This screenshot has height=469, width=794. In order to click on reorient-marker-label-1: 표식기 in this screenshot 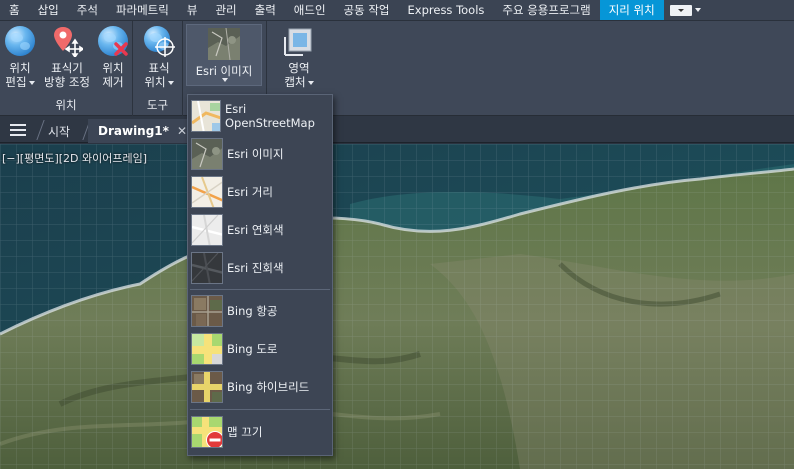, I will do `click(67, 68)`.